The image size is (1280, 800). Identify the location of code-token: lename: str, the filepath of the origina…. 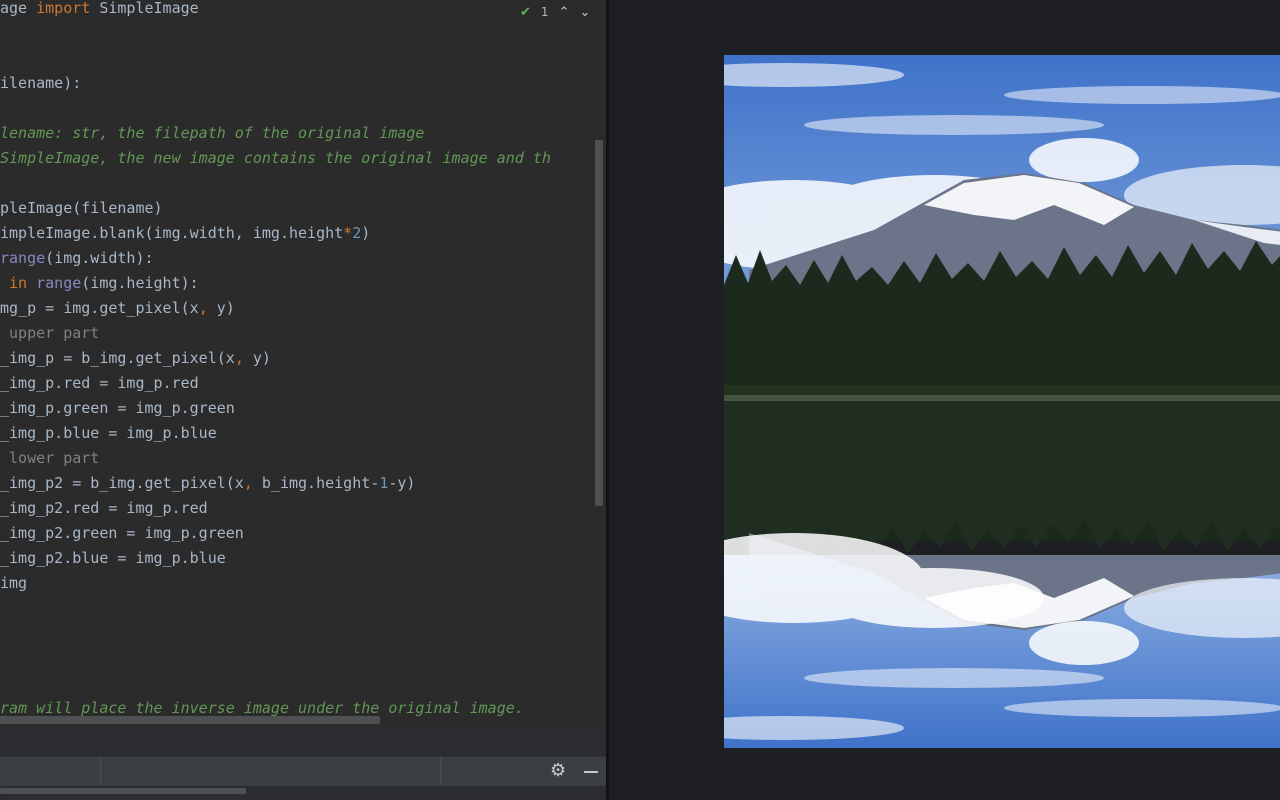
(212, 133).